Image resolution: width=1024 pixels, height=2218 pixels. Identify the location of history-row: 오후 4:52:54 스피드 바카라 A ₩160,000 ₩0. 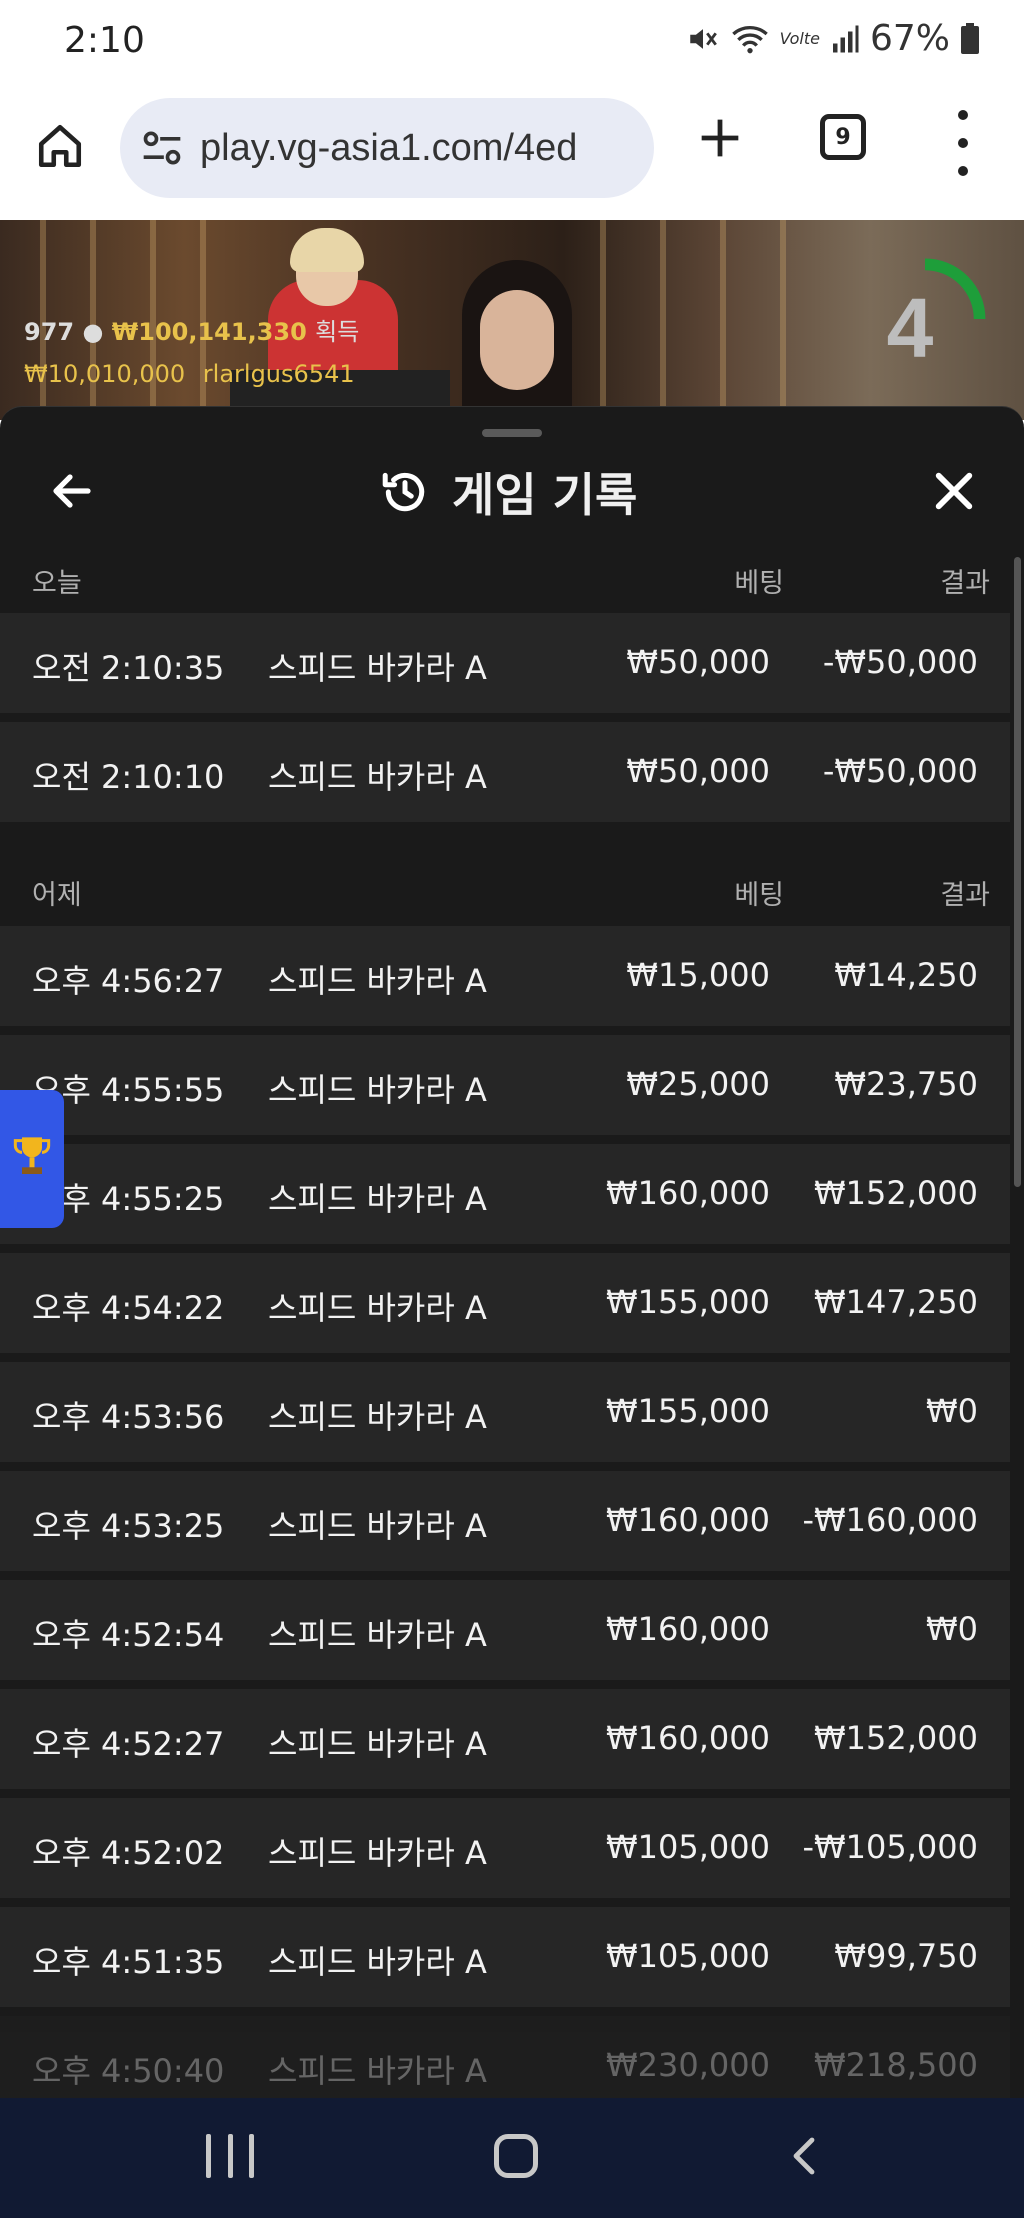
(505, 1630).